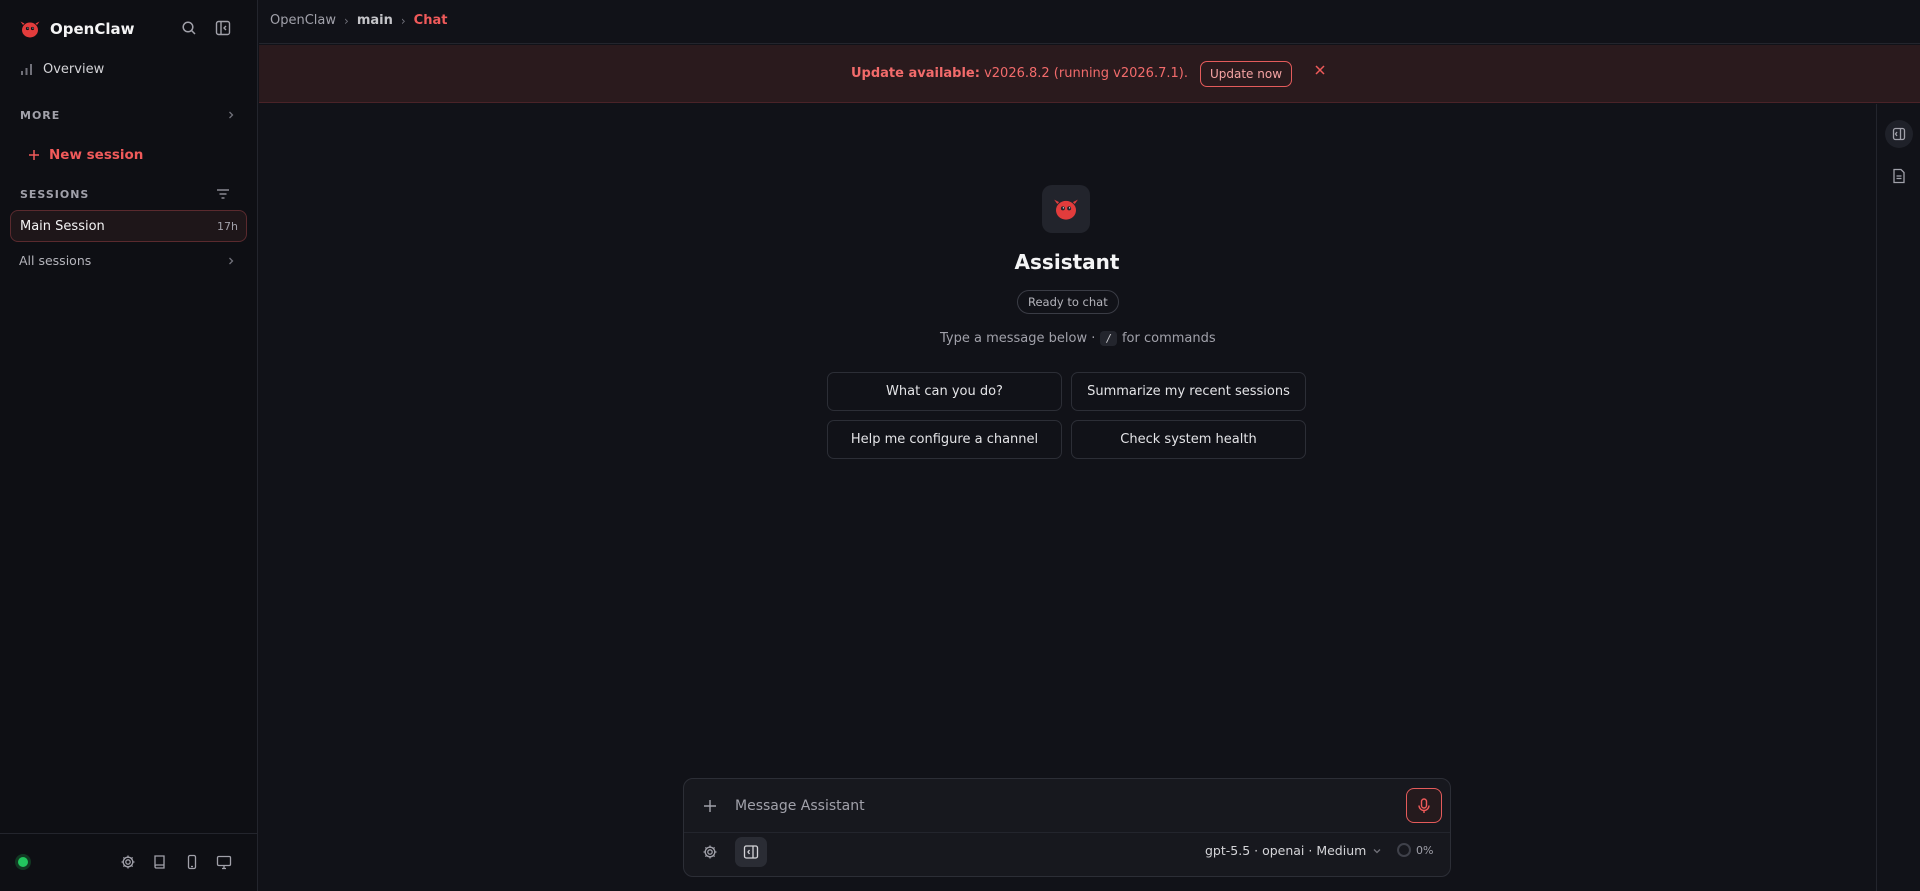 This screenshot has height=891, width=1920. I want to click on suggestion-button: Help me configure a channel, so click(944, 439).